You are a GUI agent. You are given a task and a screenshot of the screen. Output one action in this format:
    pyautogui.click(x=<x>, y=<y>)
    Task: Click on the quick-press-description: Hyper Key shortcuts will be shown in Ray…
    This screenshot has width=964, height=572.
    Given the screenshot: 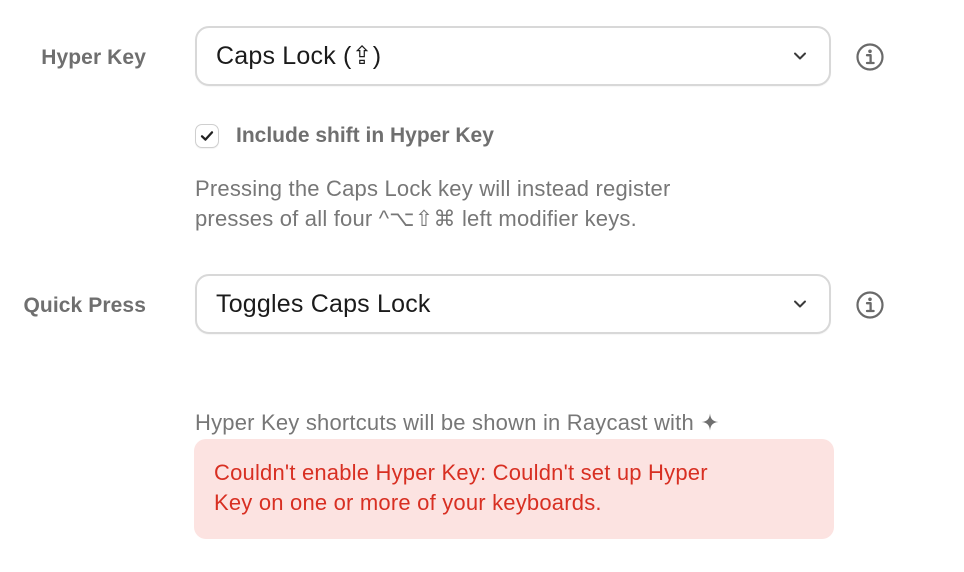 What is the action you would take?
    pyautogui.click(x=457, y=408)
    